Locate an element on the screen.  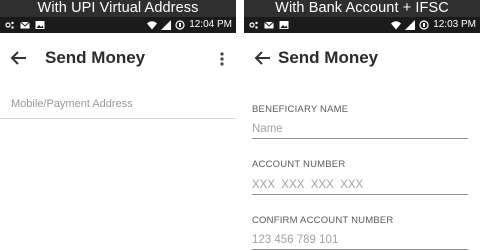
beneficiary-name-input is located at coordinates (359, 129).